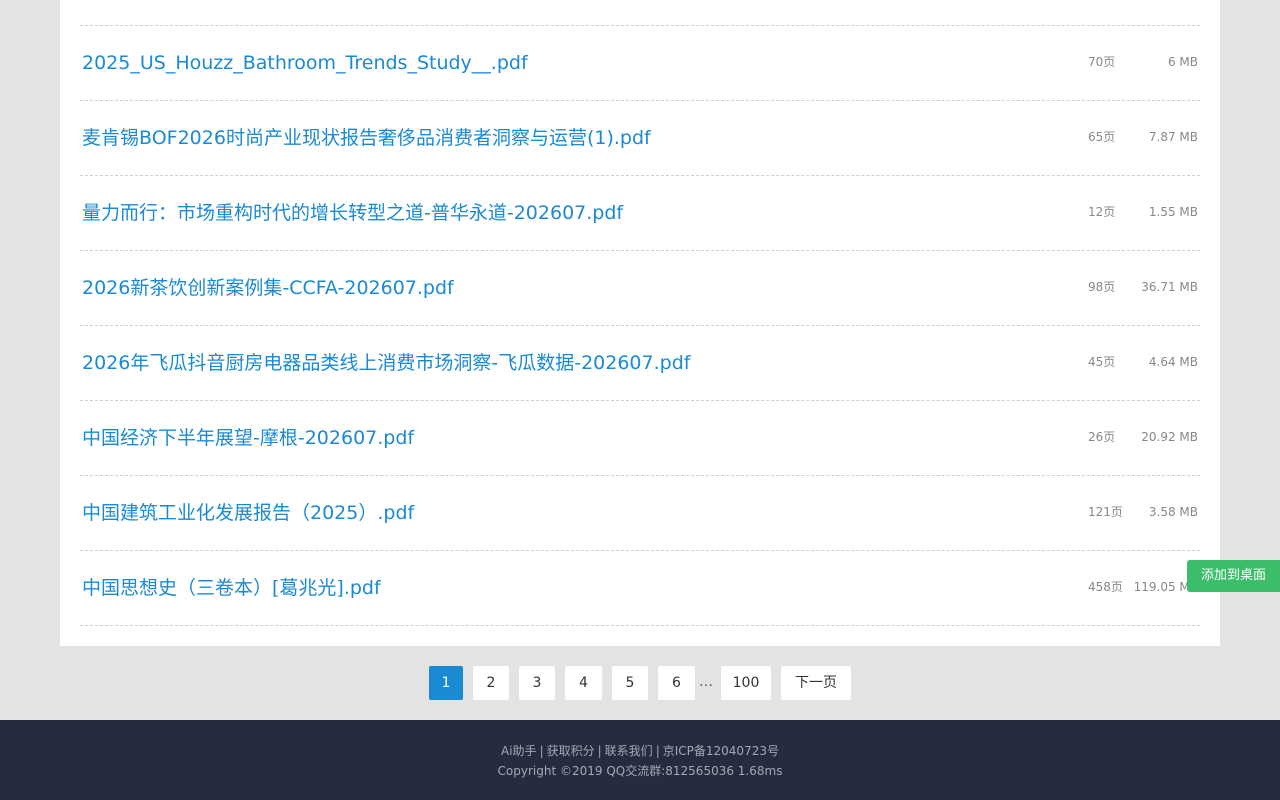  Describe the element at coordinates (630, 683) in the screenshot. I see `page-button-5: 5` at that location.